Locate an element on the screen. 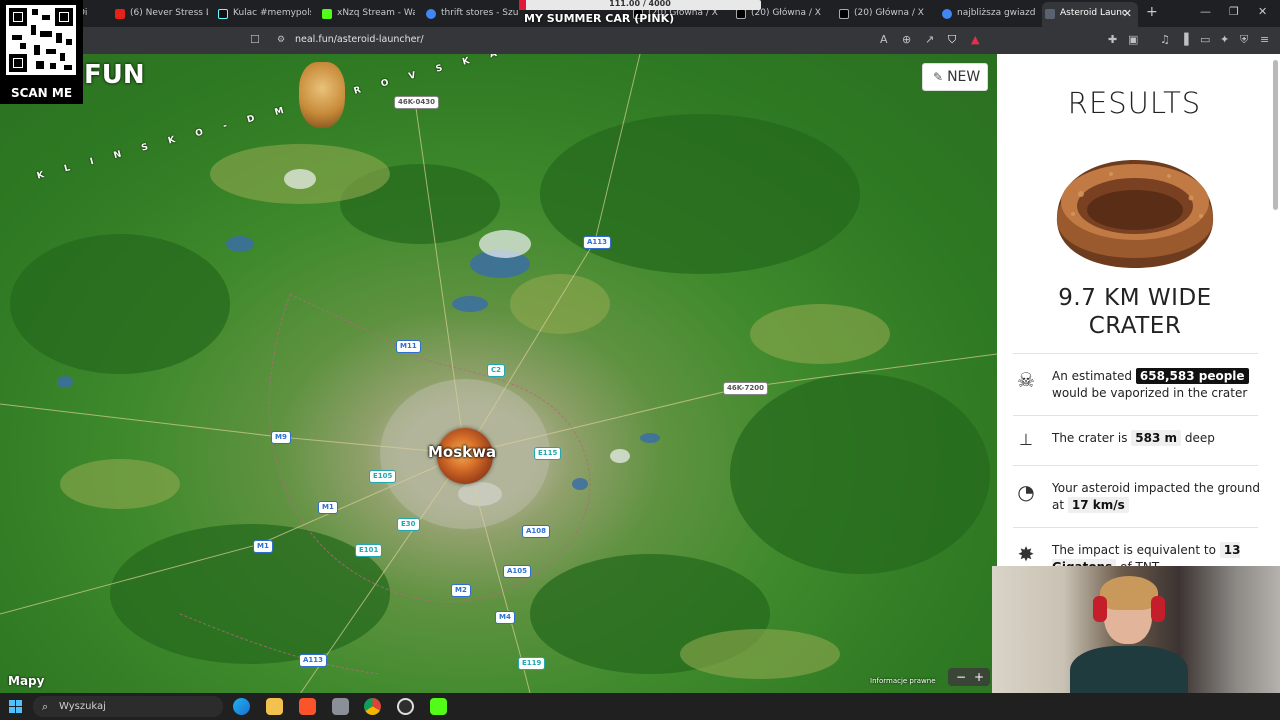  chrome-icon is located at coordinates (372, 706).